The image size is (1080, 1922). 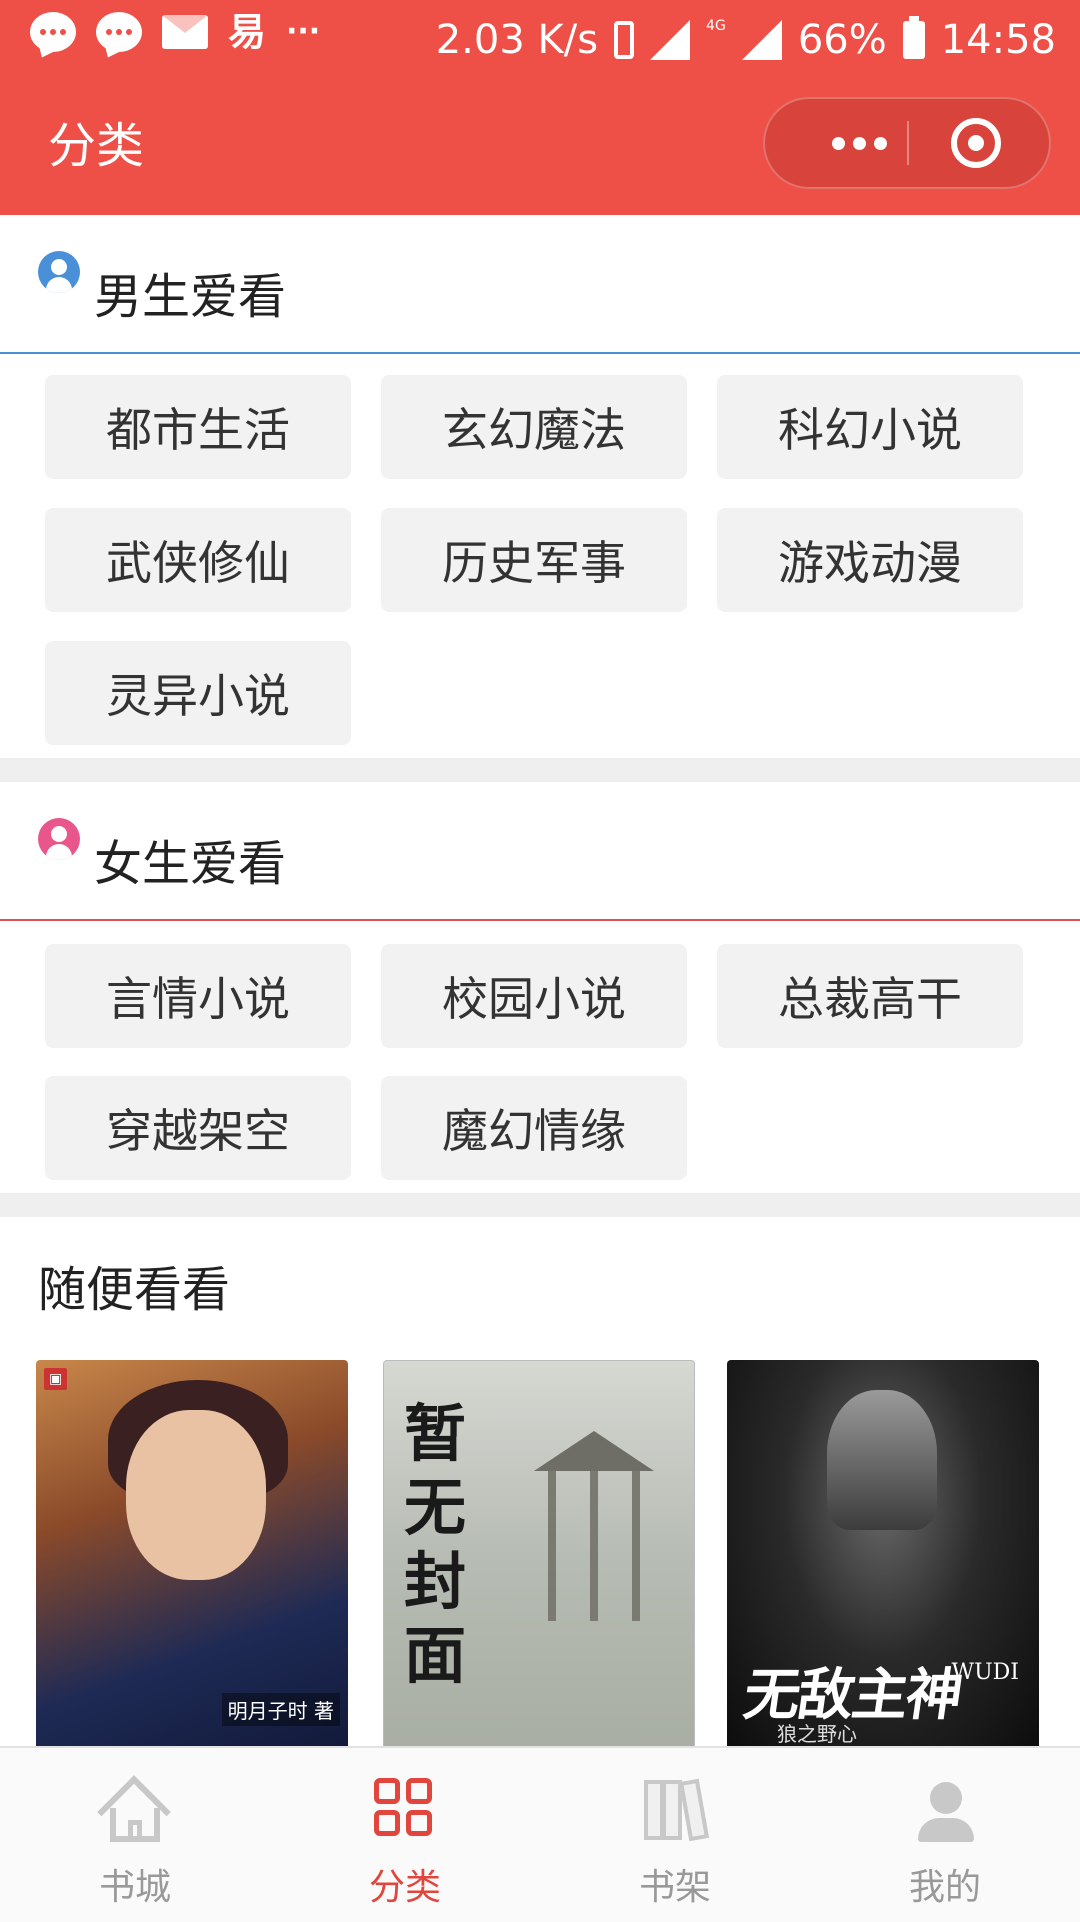 I want to click on tag-chuanyue: 穿越架空, so click(x=198, y=1128).